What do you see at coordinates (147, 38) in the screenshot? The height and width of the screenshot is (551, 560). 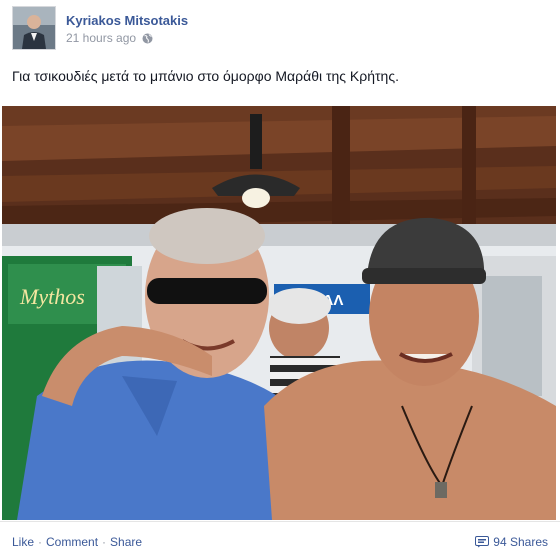 I see `globe-icon` at bounding box center [147, 38].